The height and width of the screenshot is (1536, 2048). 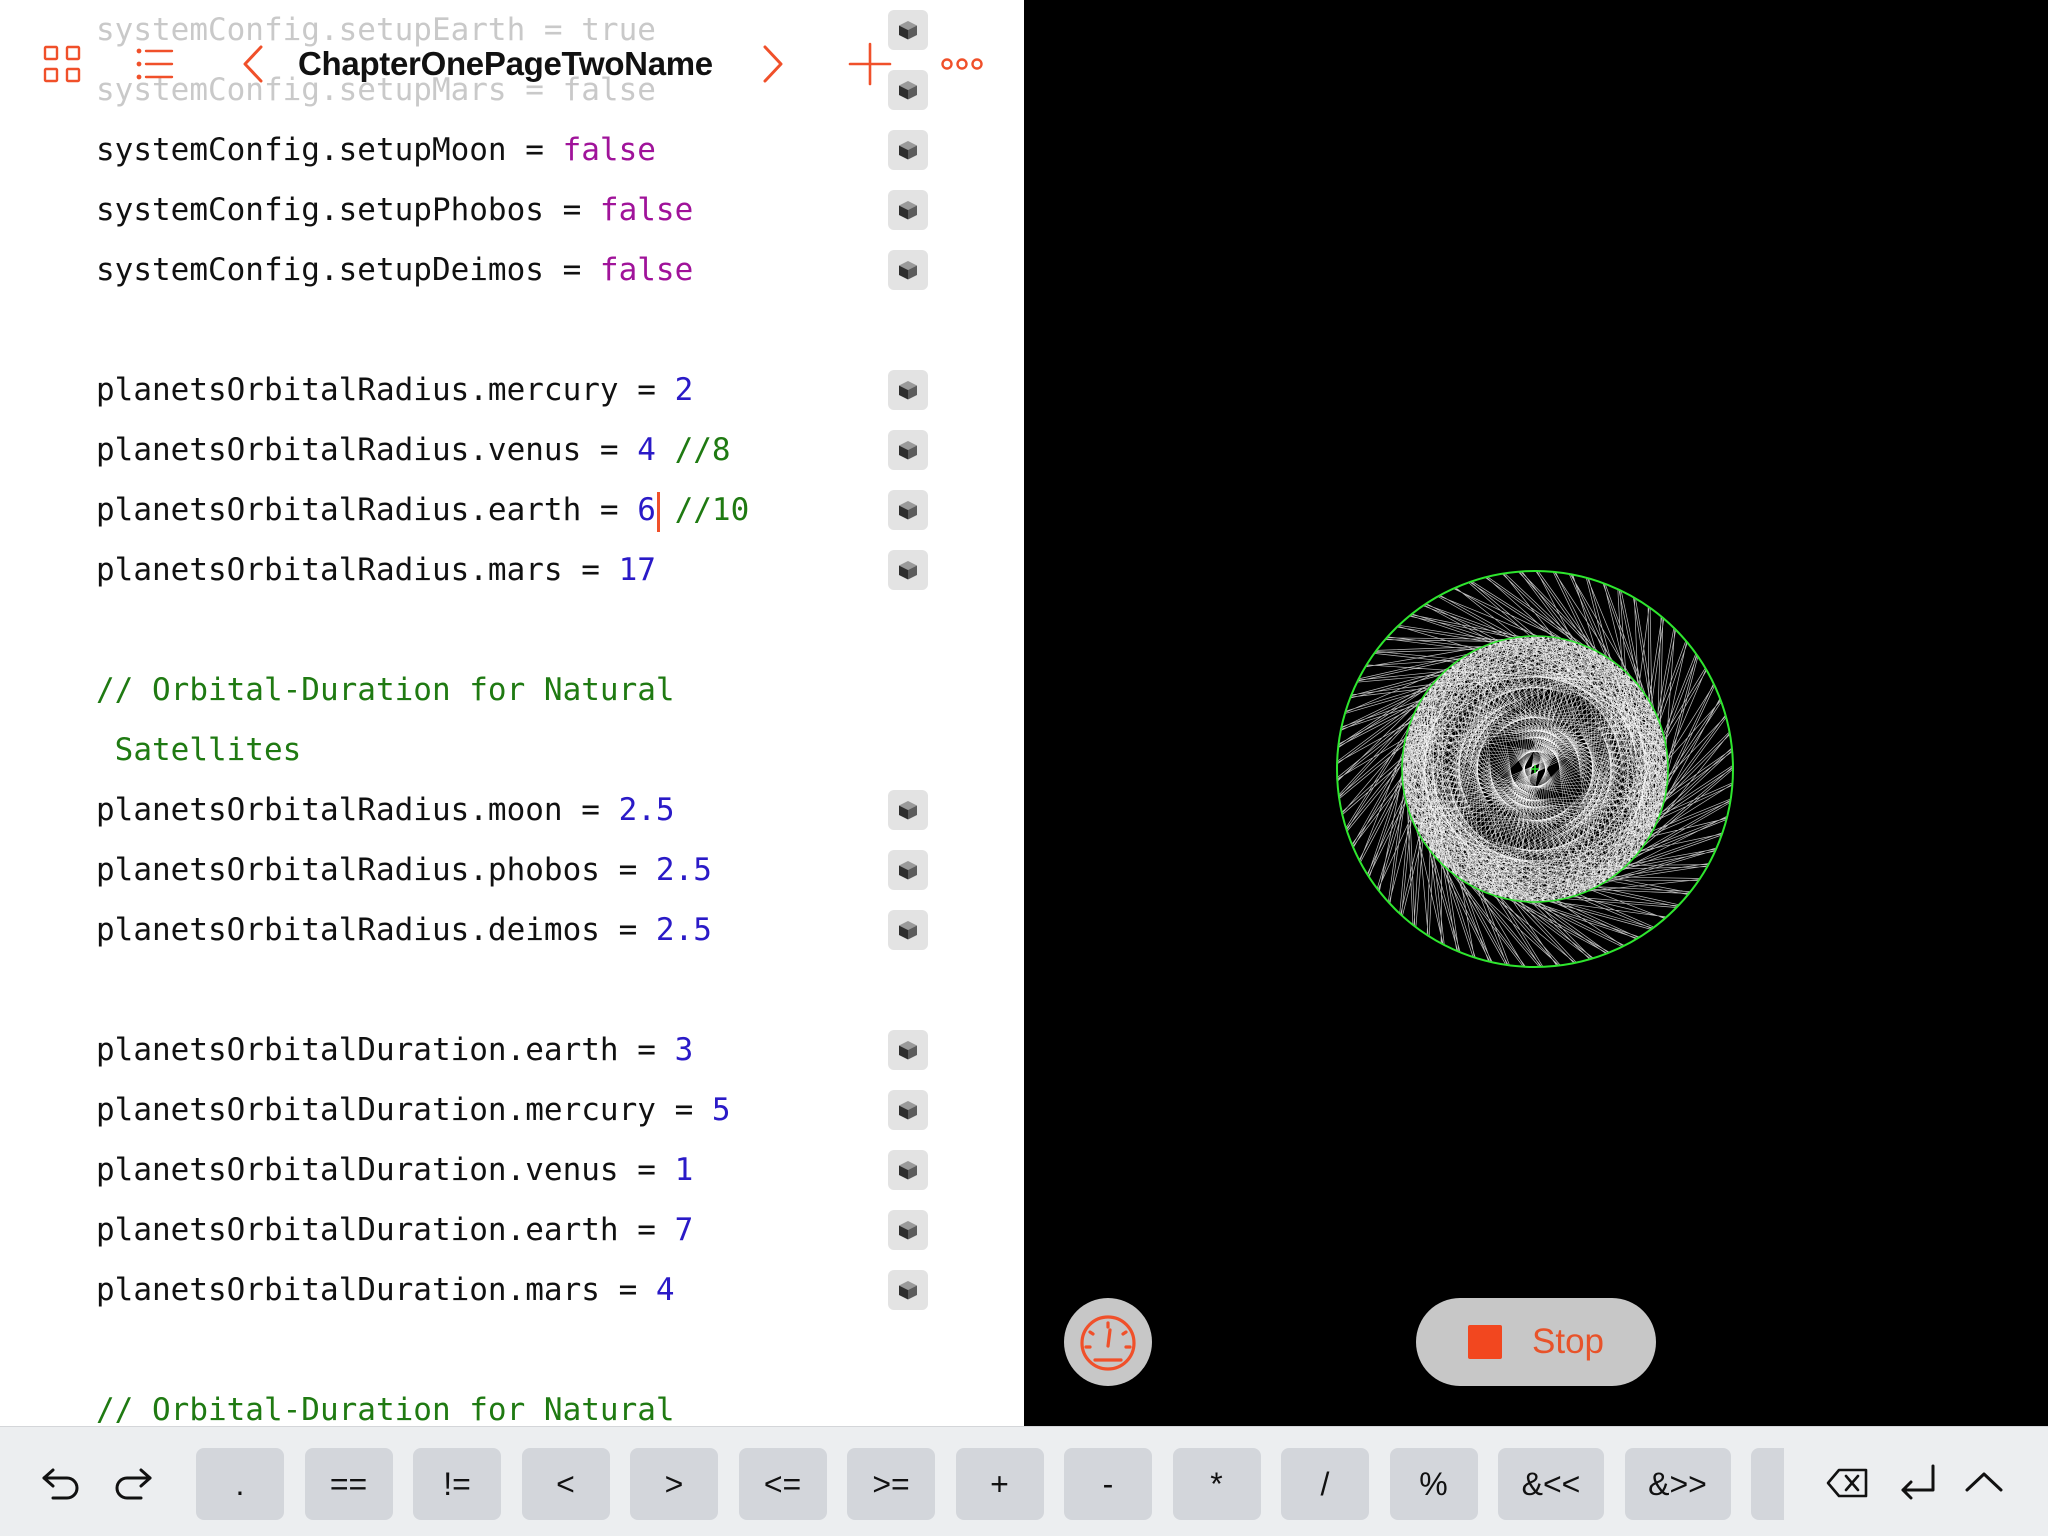 I want to click on code-text: planetsOrbitalRadius.earth =, so click(x=367, y=510).